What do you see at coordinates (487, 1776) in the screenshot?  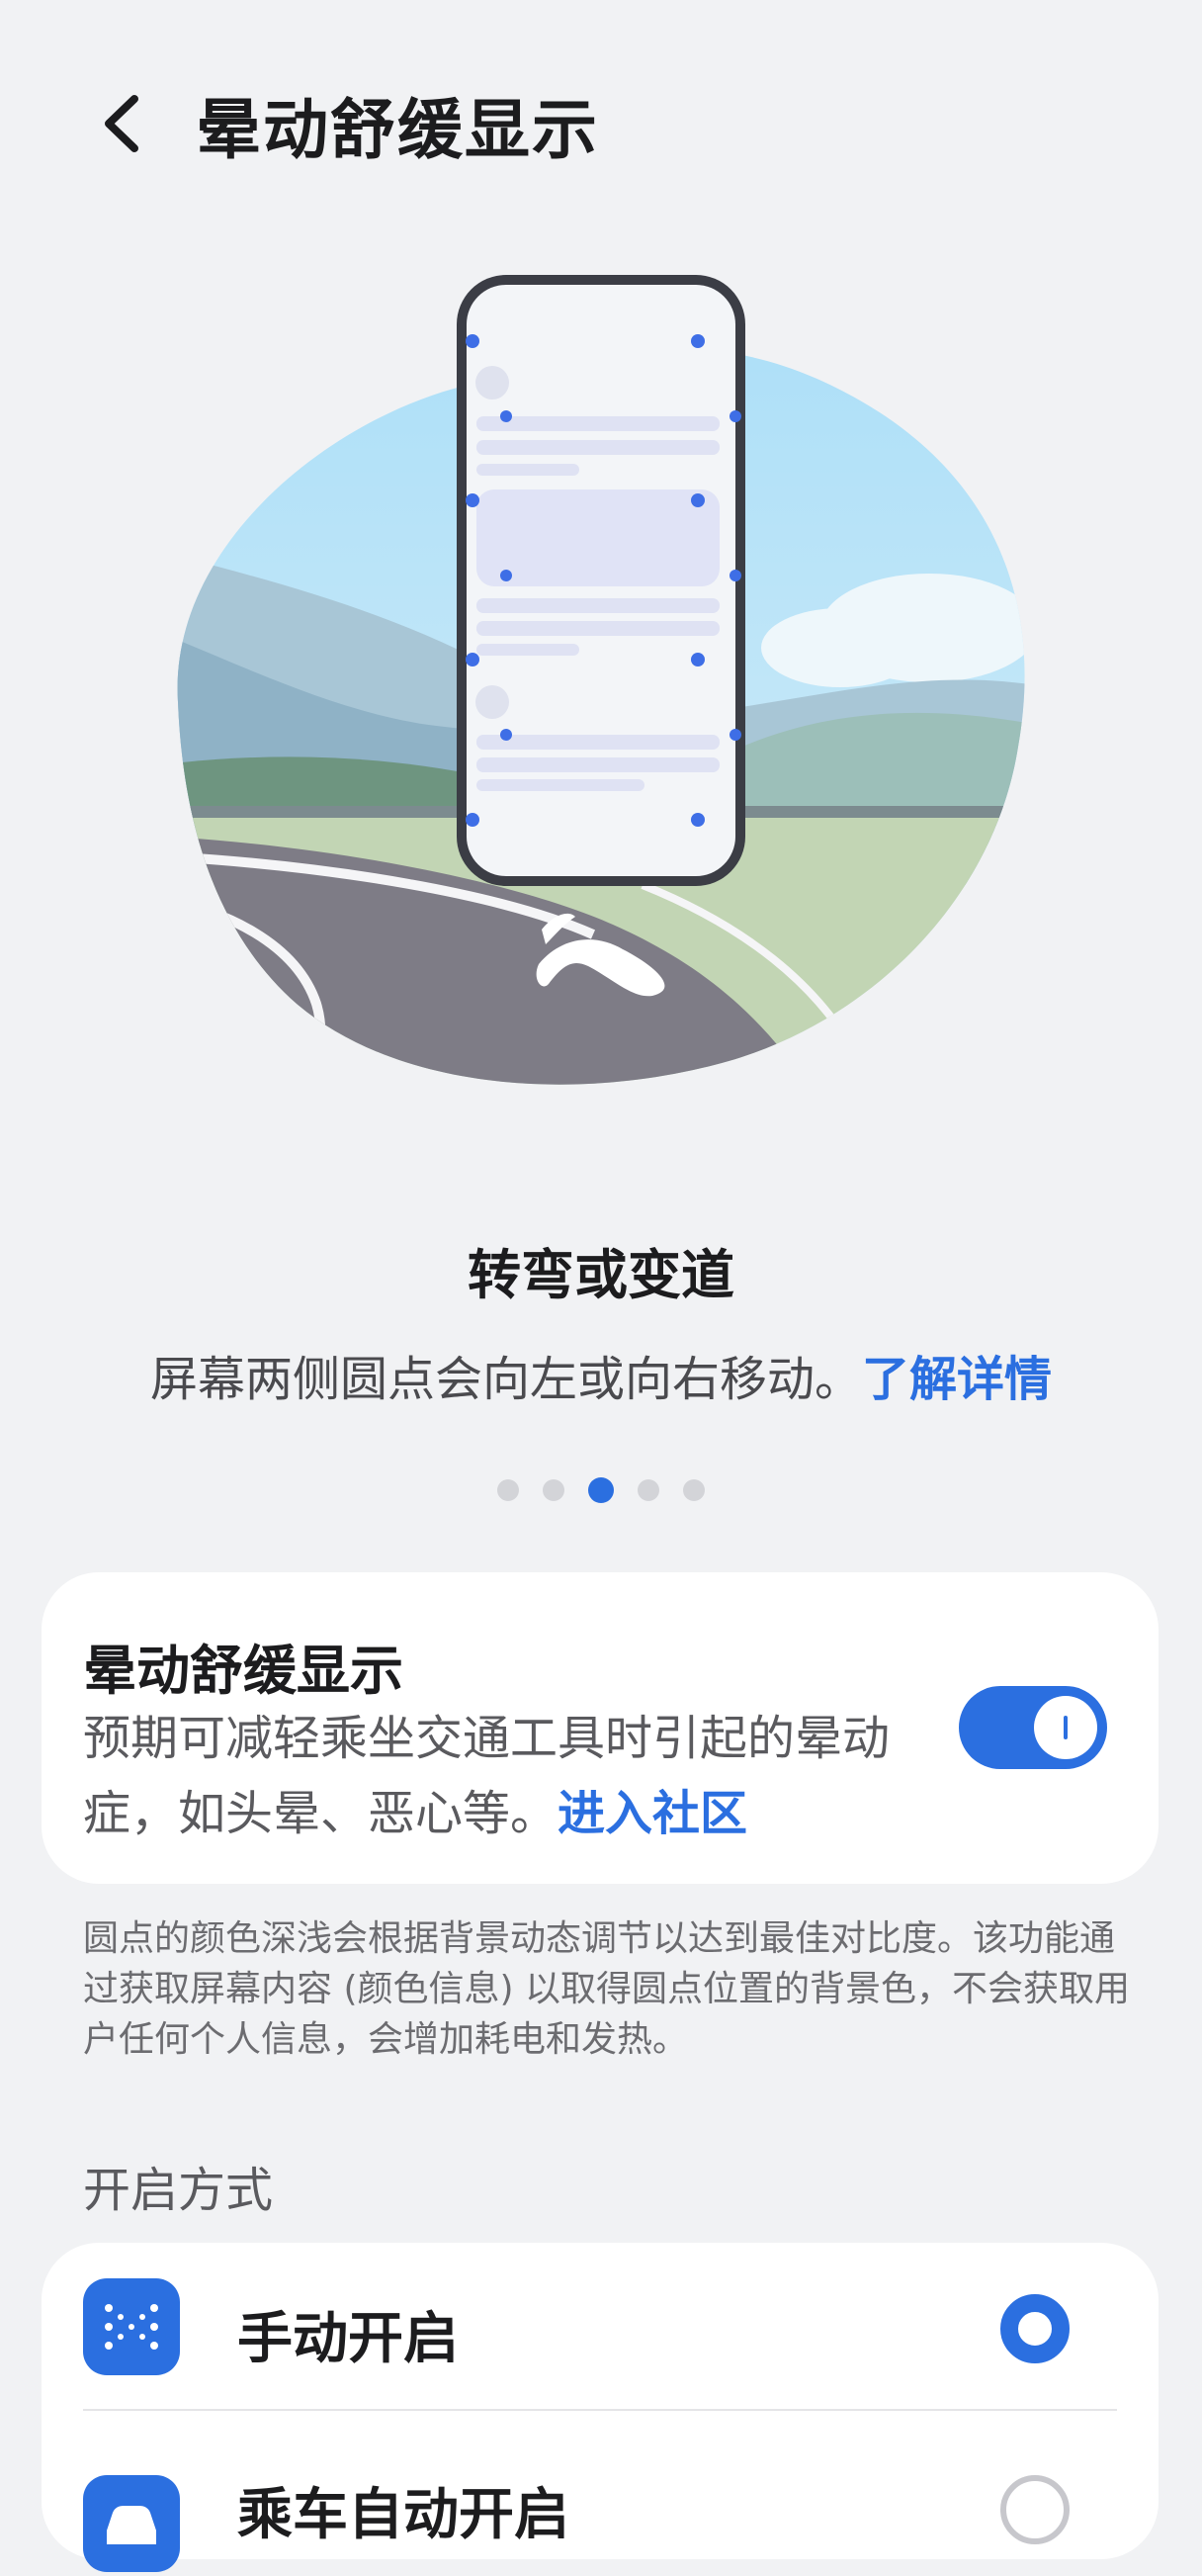 I see `setting-description-text: 预期可减轻乘坐交通工具时引起的晕动症，如头晕、恶心等。` at bounding box center [487, 1776].